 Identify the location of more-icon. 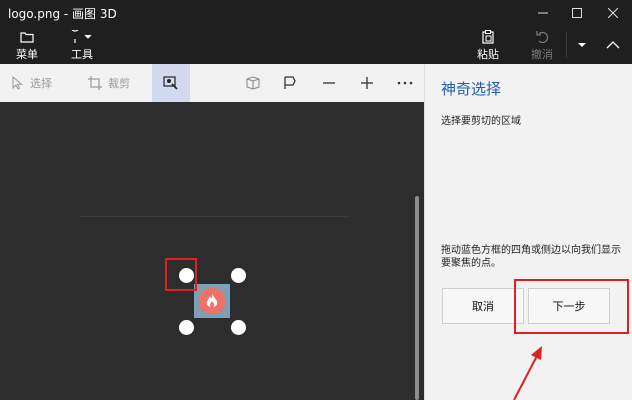
(405, 83).